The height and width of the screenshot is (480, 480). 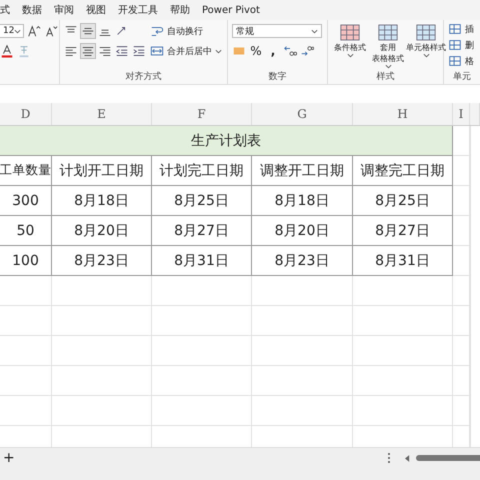 I want to click on font-color-icon, so click(x=7, y=51).